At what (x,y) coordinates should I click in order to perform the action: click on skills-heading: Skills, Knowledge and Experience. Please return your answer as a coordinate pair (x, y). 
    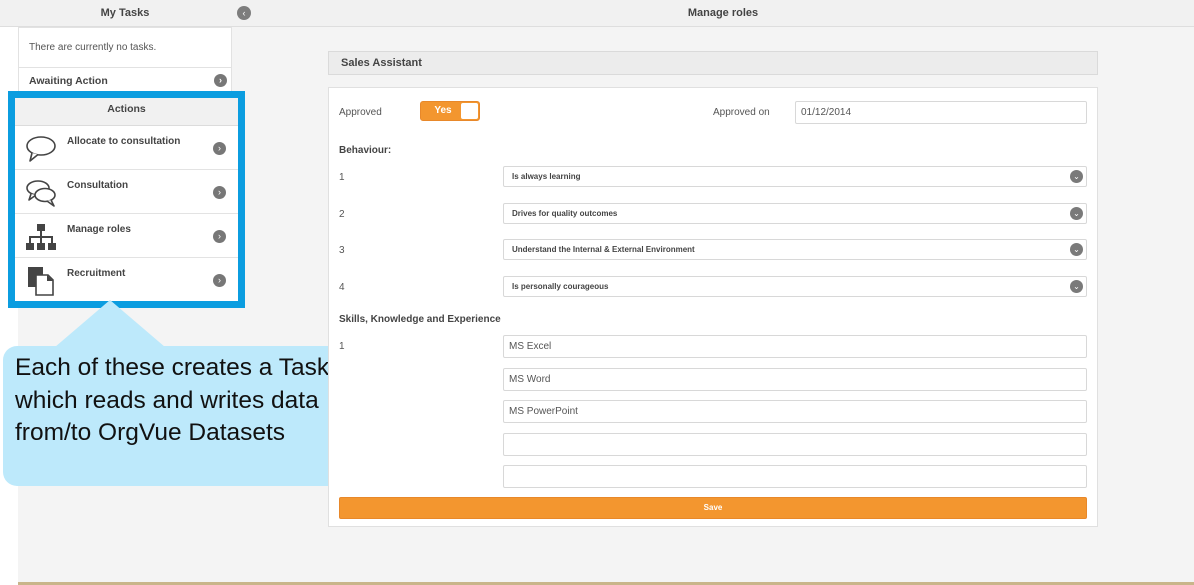
    Looking at the image, I should click on (420, 319).